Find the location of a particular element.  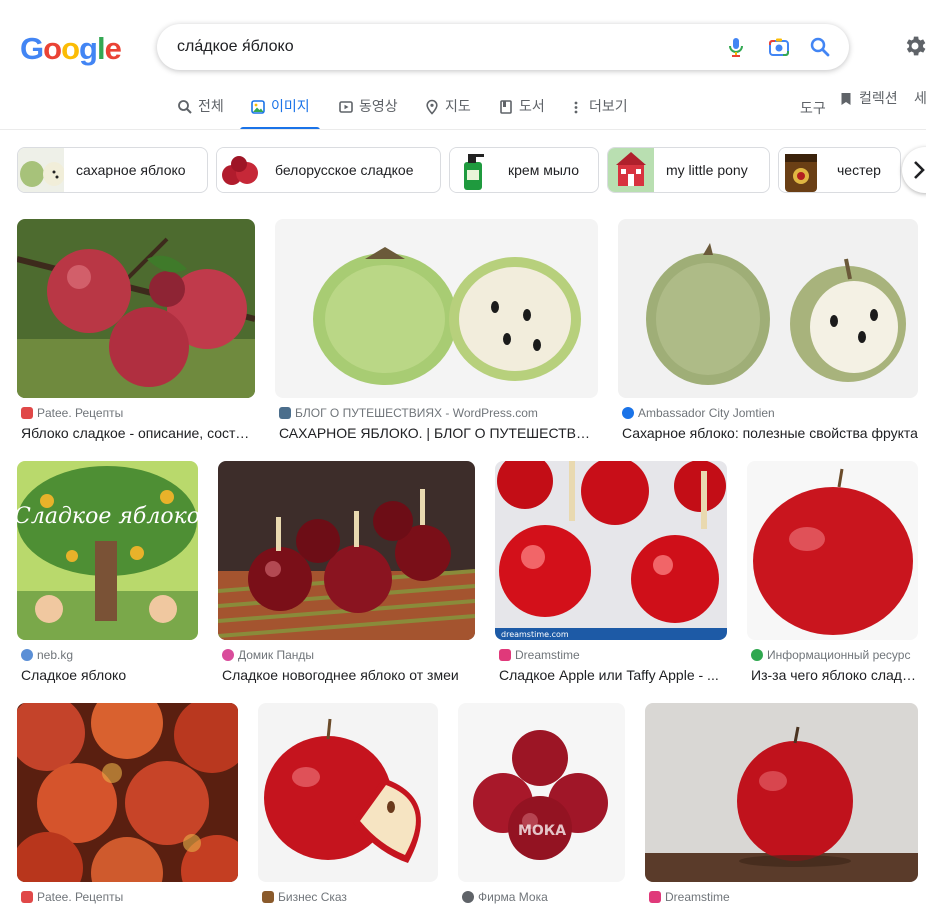

result-image: dreamstime.com is located at coordinates (611, 550).